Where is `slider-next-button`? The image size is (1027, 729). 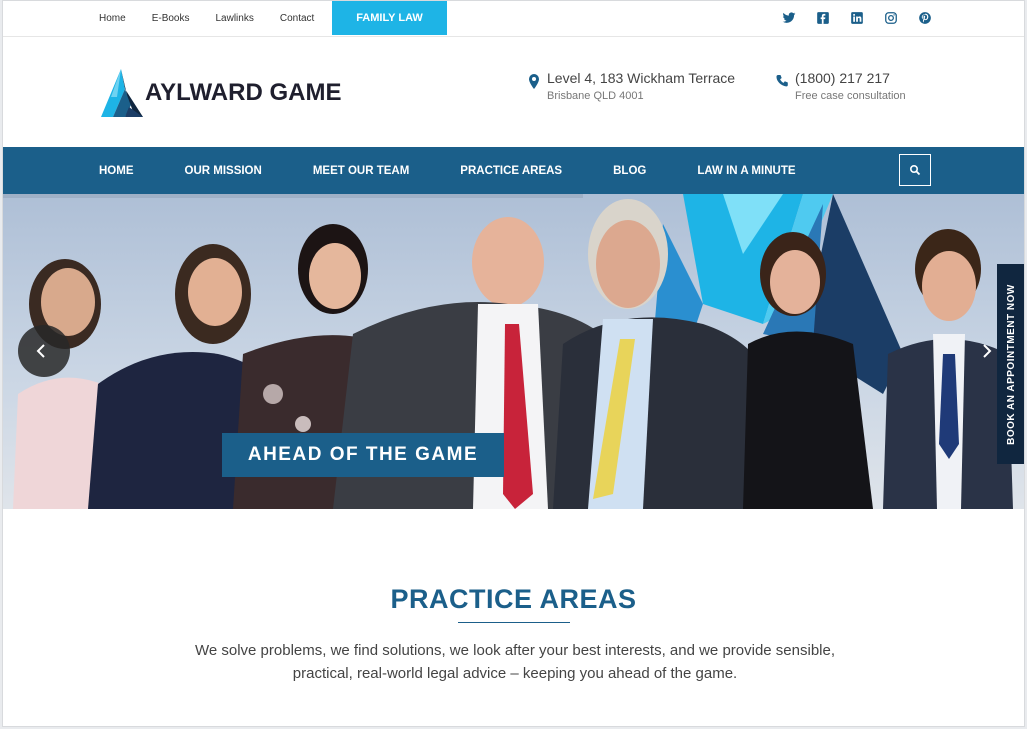 slider-next-button is located at coordinates (987, 351).